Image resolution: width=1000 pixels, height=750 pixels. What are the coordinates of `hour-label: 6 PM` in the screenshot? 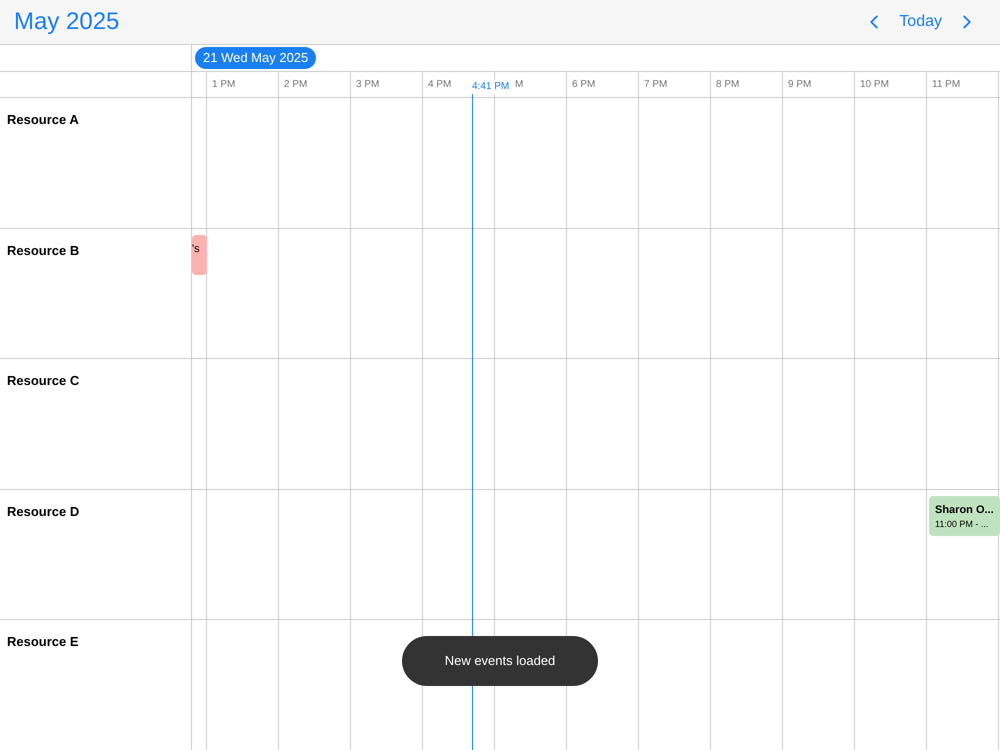 It's located at (584, 85).